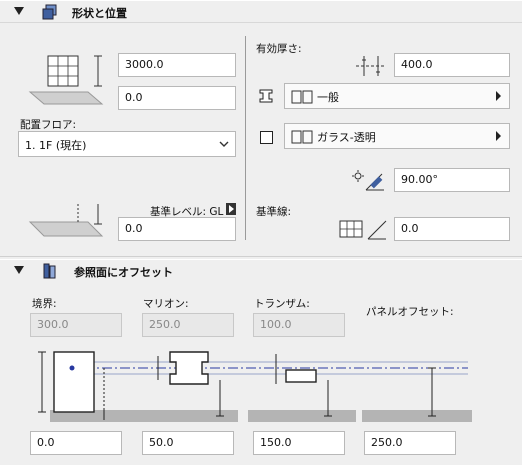 Image resolution: width=522 pixels, height=465 pixels. What do you see at coordinates (76, 325) in the screenshot?
I see `boundary-readonly: 300.0` at bounding box center [76, 325].